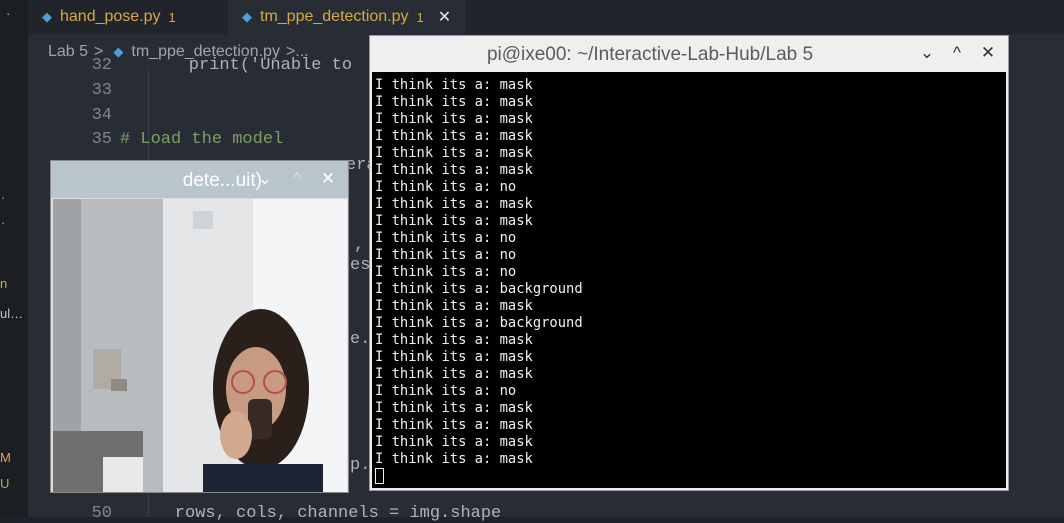  What do you see at coordinates (479, 477) in the screenshot?
I see `terminal-prompt` at bounding box center [479, 477].